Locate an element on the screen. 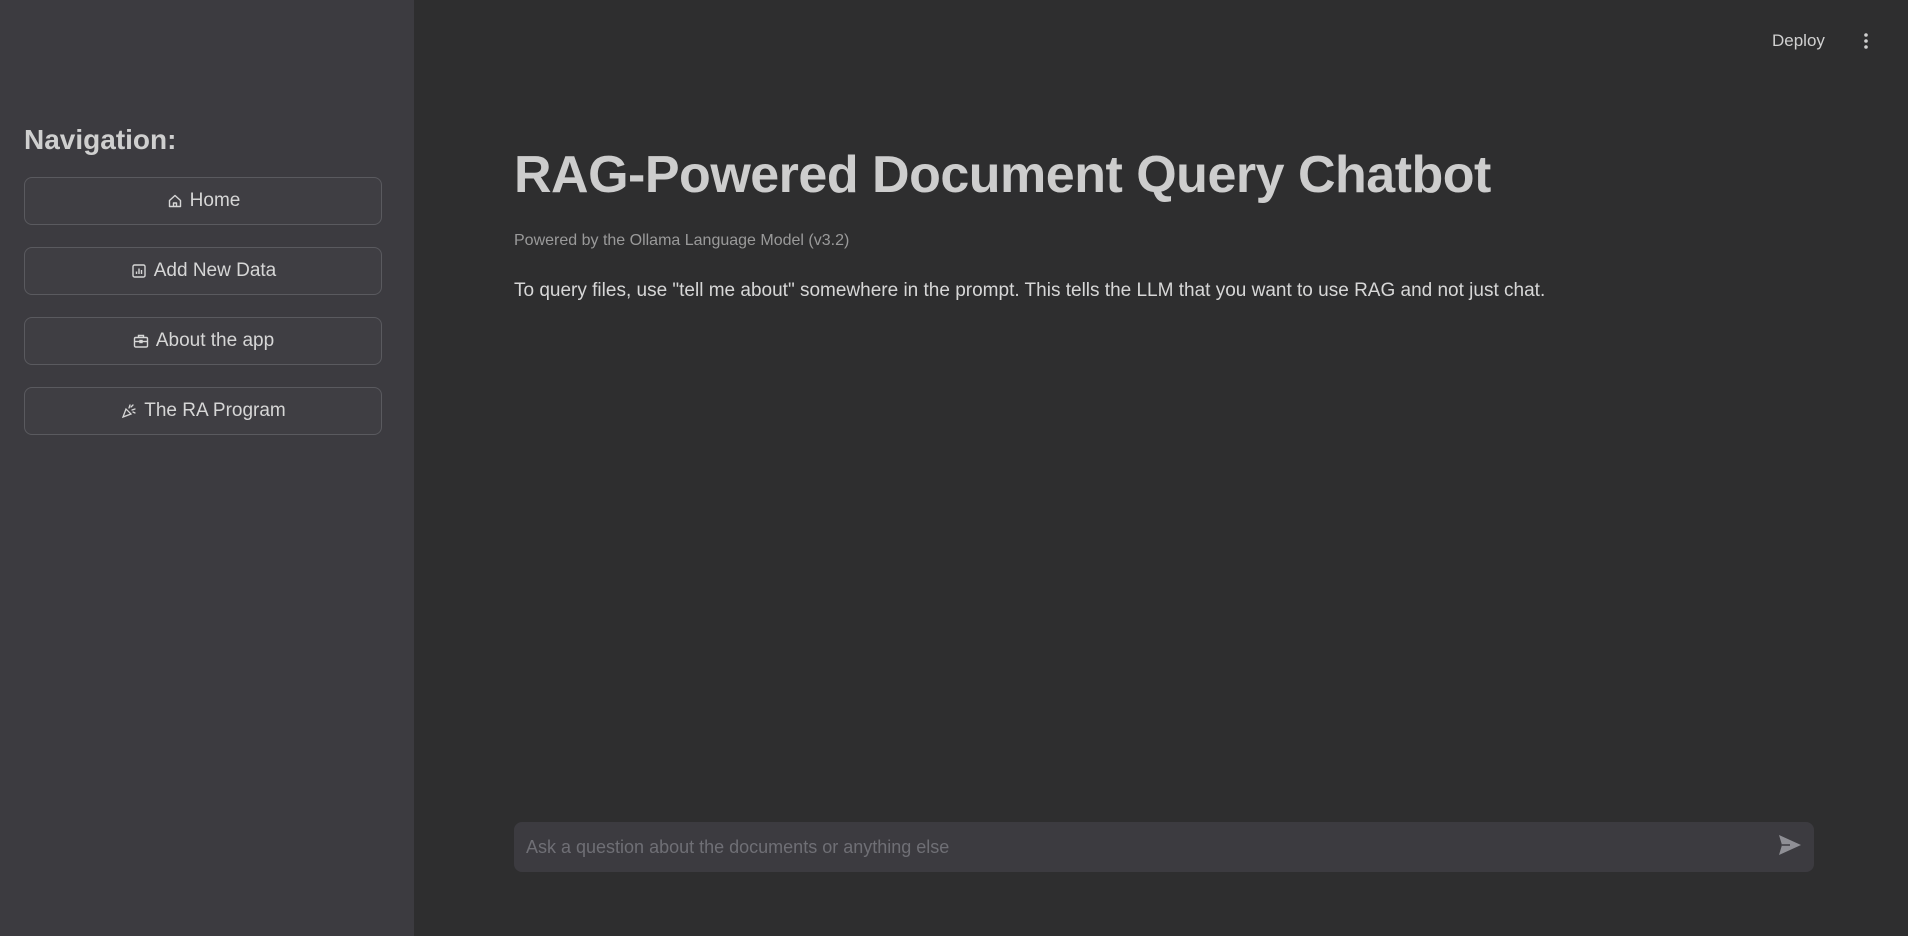 The image size is (1908, 936). chart-icon is located at coordinates (139, 271).